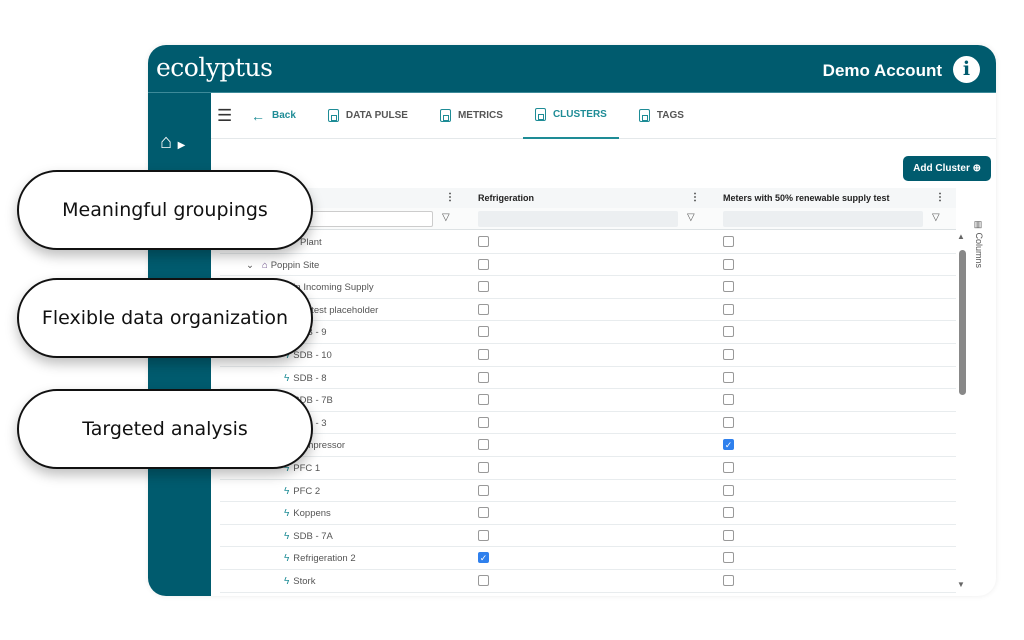 The image size is (1024, 640). What do you see at coordinates (224, 116) in the screenshot?
I see `menu-icon: ☰` at bounding box center [224, 116].